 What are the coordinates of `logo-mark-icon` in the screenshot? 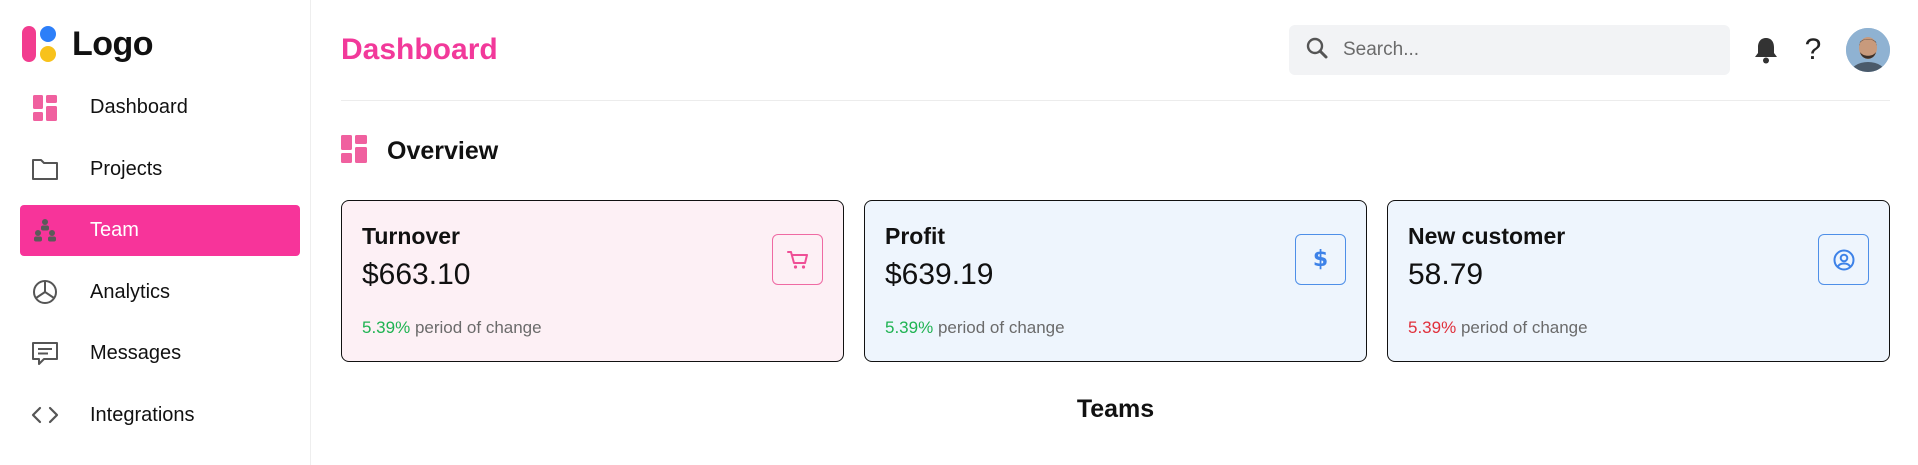 It's located at (42, 45).